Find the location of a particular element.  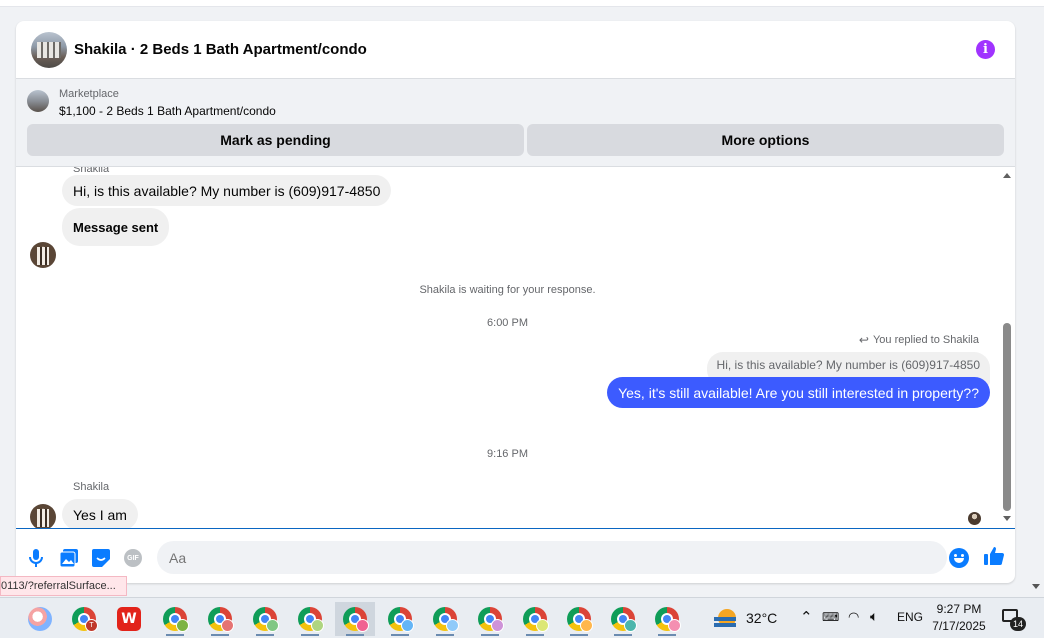

replied-to-label: ↩ You replied to Shakila is located at coordinates (919, 340).